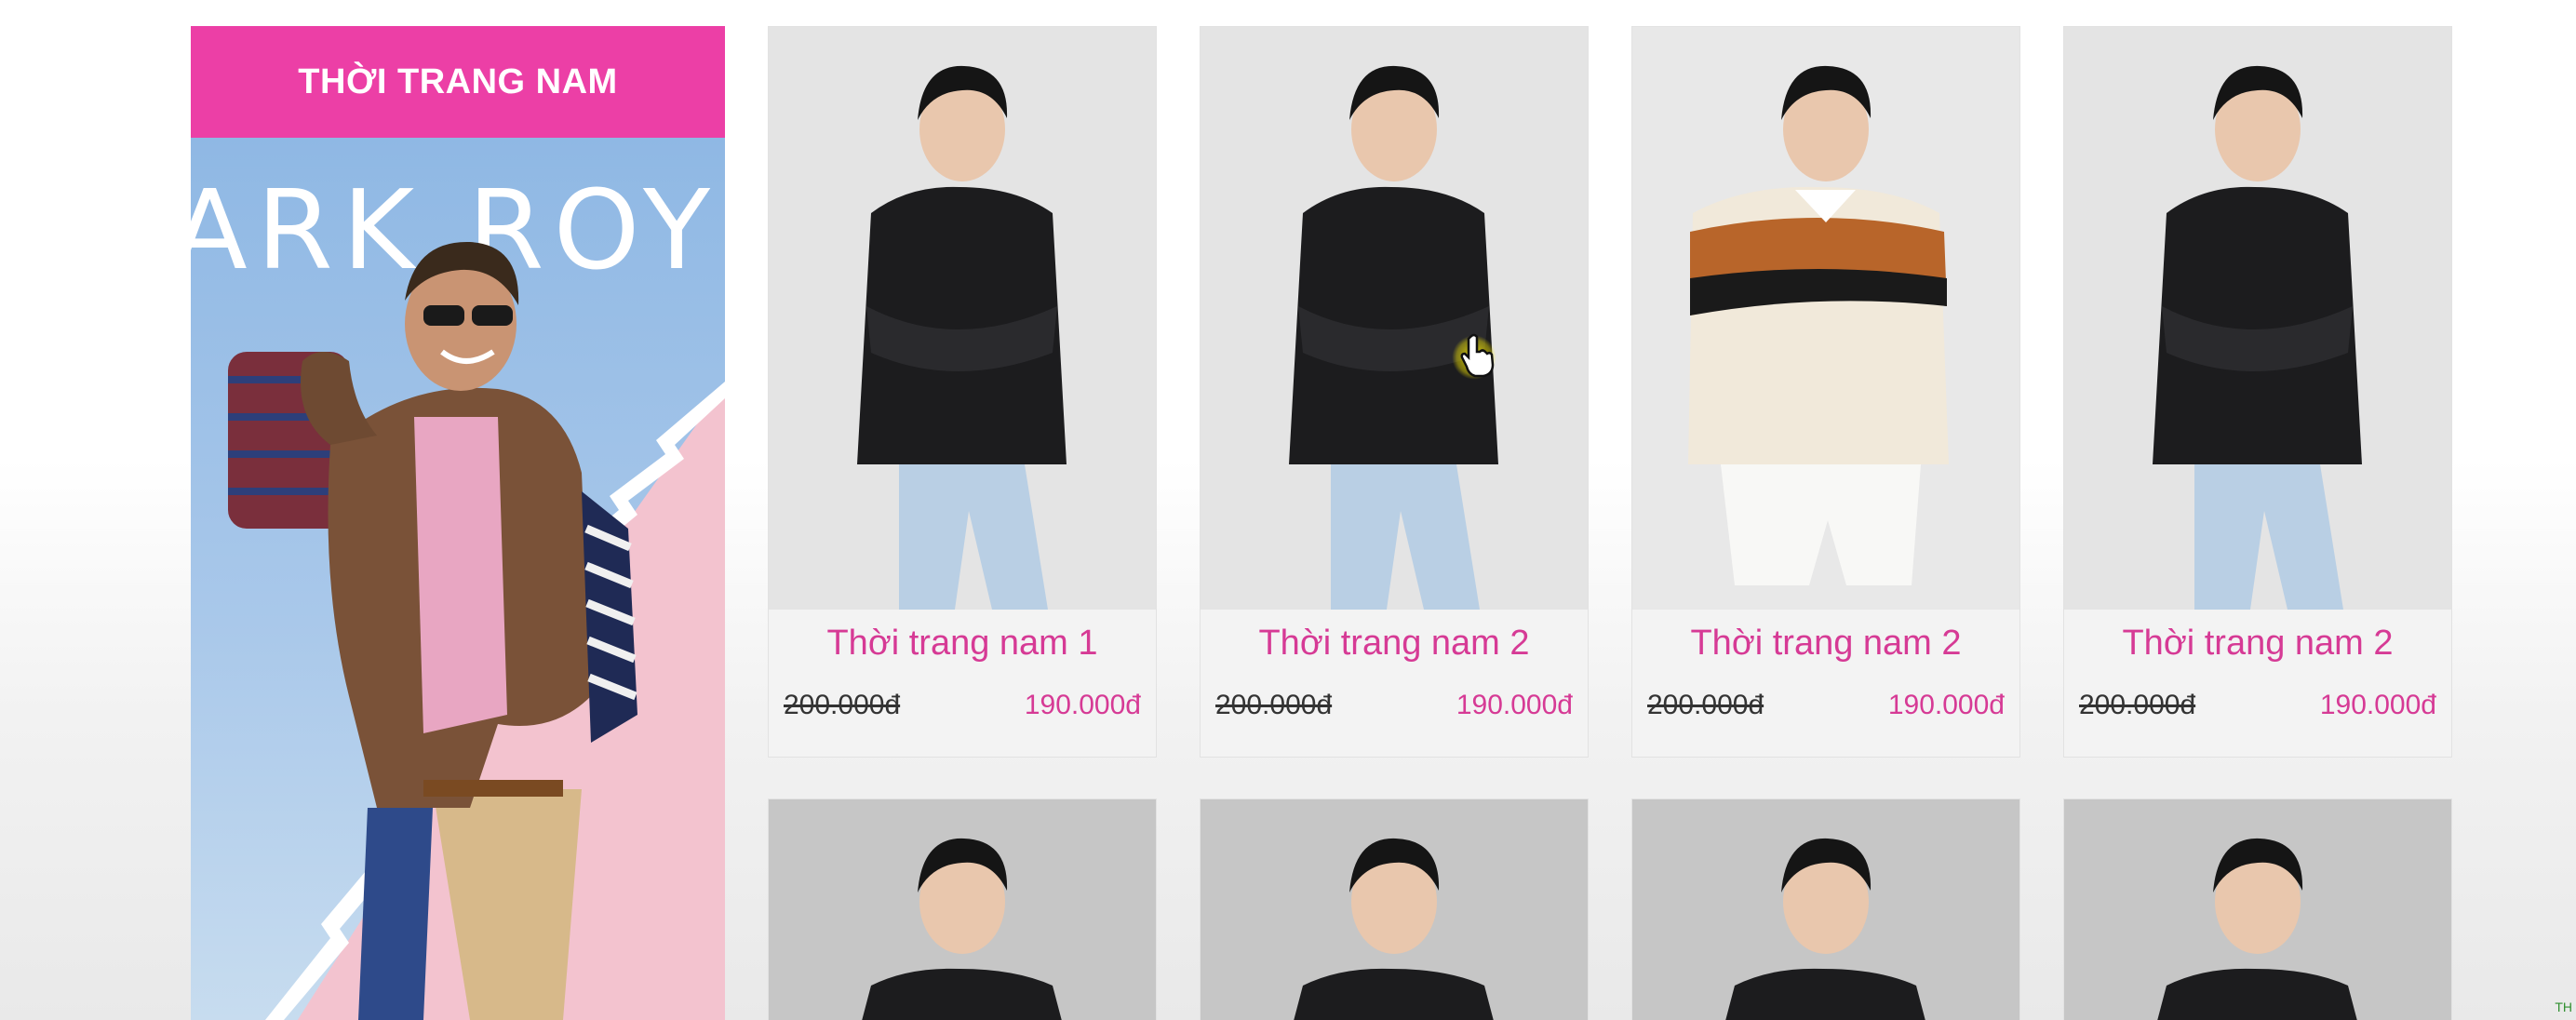 The height and width of the screenshot is (1020, 2576). Describe the element at coordinates (962, 643) in the screenshot. I see `product-name: Thời trang nam 1` at that location.